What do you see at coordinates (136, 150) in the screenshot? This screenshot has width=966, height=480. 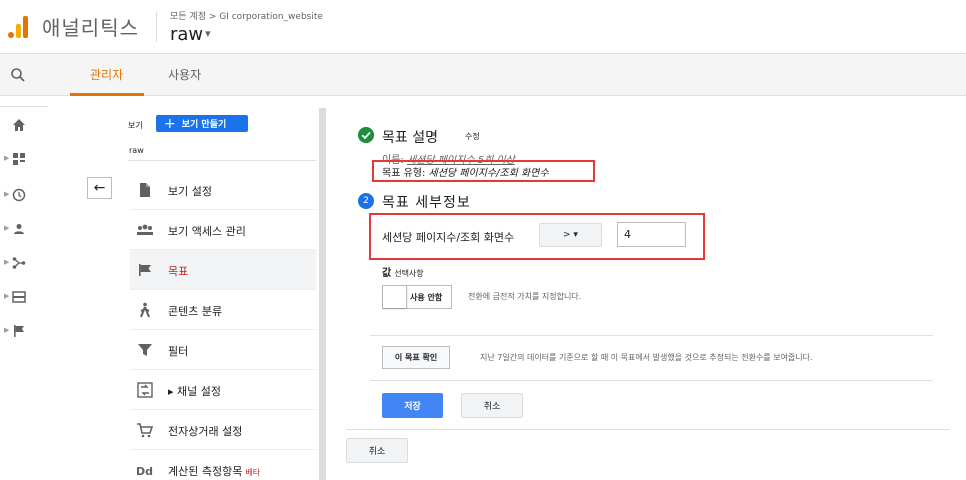 I see `current-view-name: raw` at bounding box center [136, 150].